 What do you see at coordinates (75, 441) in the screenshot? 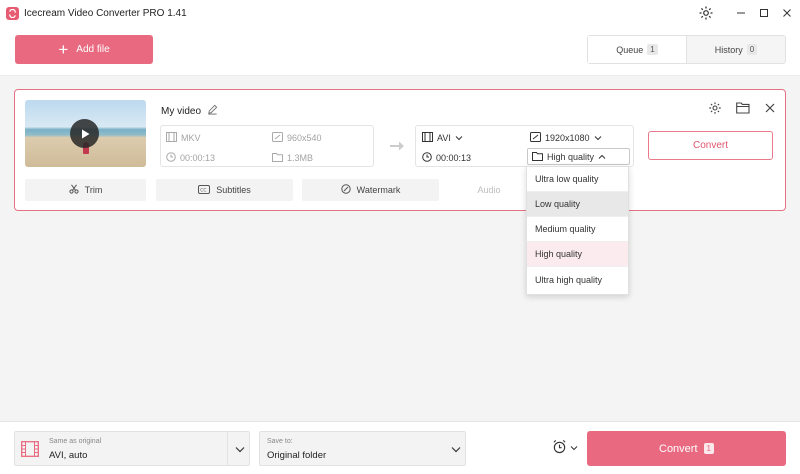
I see `format-select-label: Same as original` at bounding box center [75, 441].